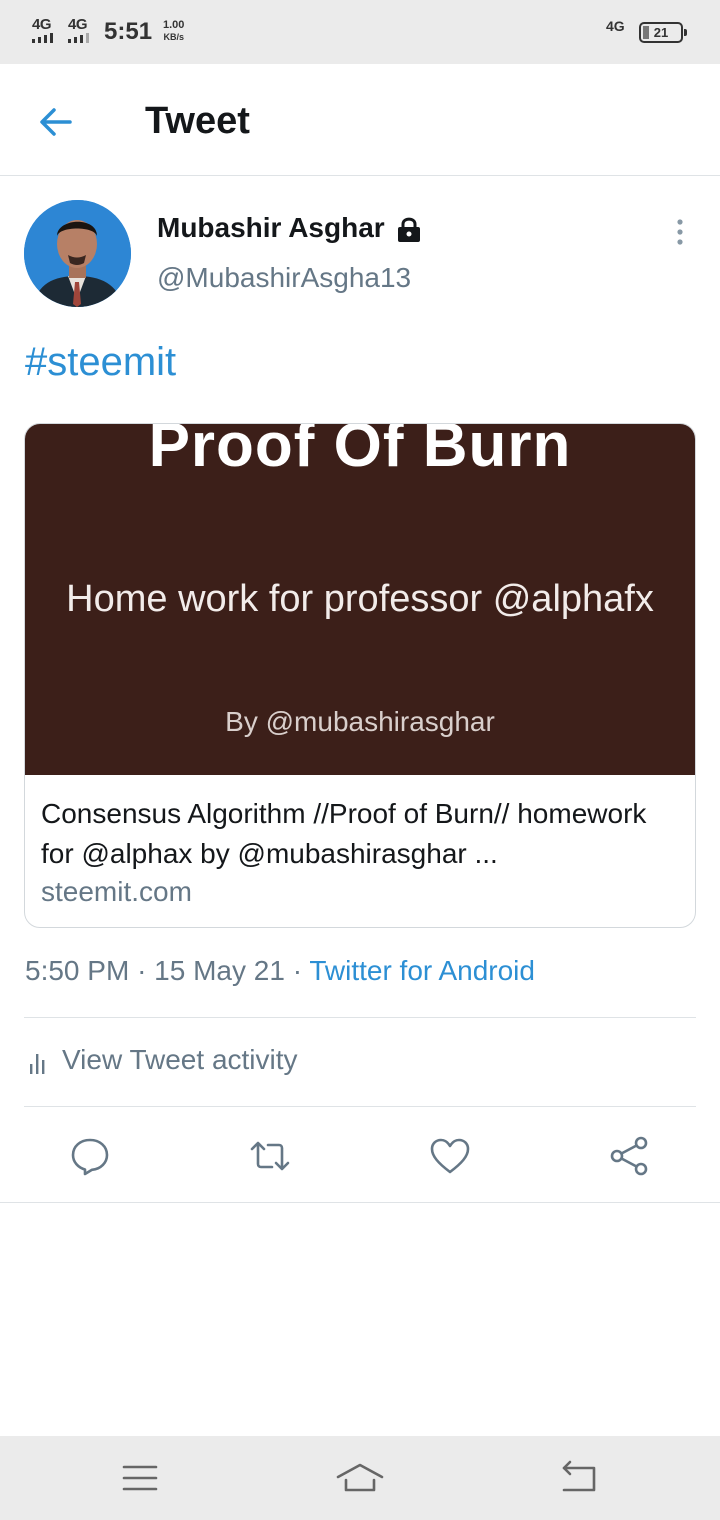 This screenshot has width=720, height=1520. I want to click on card-image-subtitle: Home work for professor @alphafx, so click(360, 599).